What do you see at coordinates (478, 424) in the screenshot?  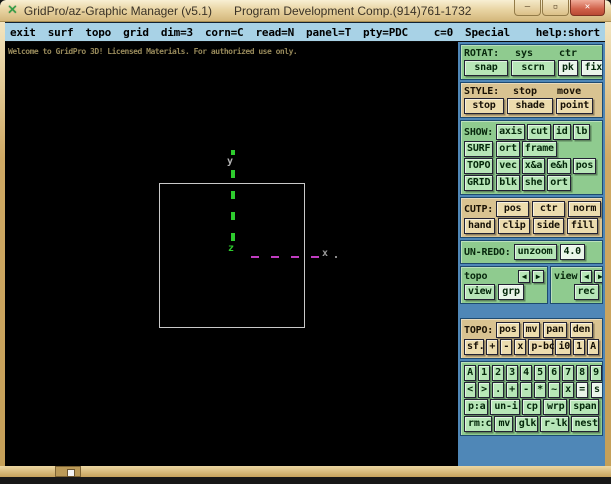 I see `keypad-button-rm-c: rm:c` at bounding box center [478, 424].